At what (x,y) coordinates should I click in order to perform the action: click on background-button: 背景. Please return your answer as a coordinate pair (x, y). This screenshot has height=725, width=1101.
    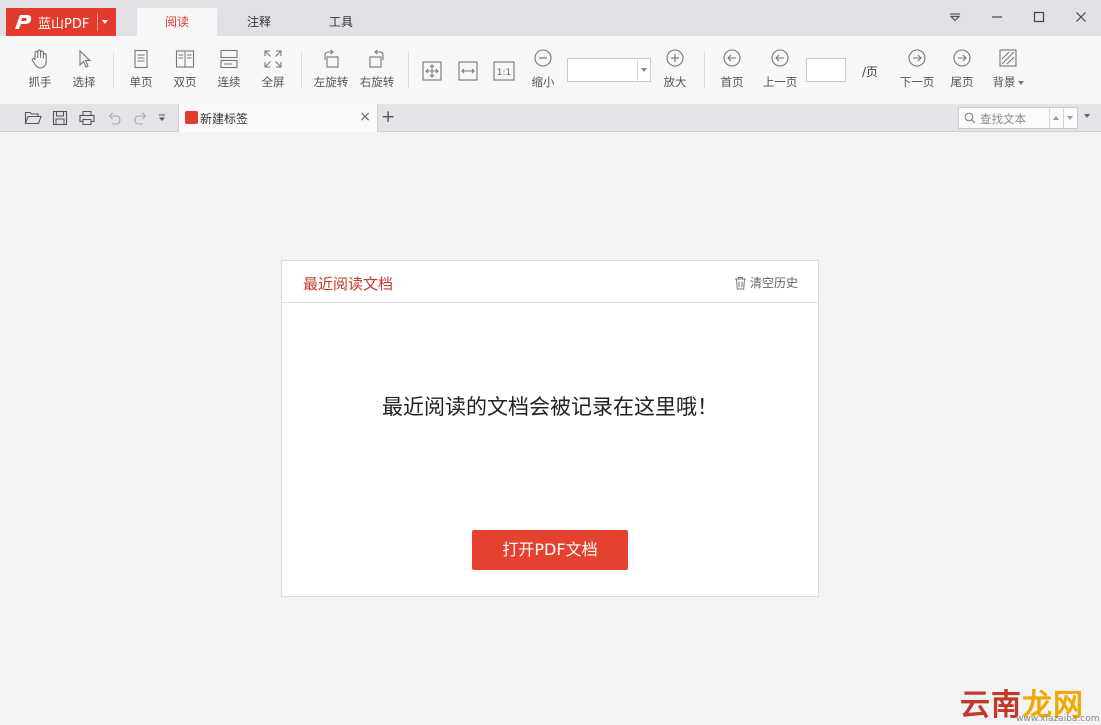
    Looking at the image, I should click on (1008, 69).